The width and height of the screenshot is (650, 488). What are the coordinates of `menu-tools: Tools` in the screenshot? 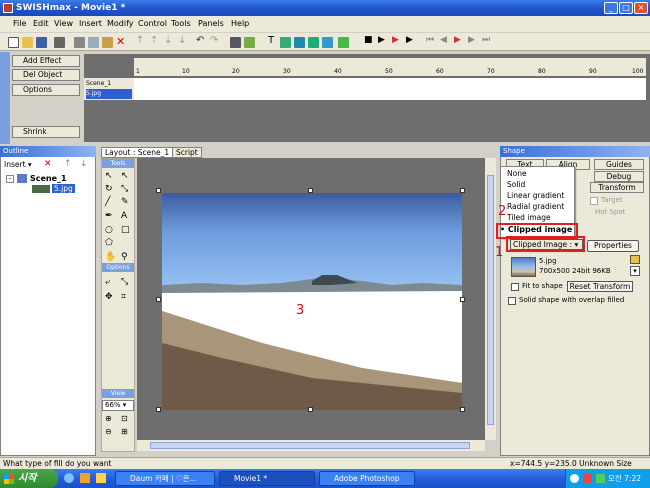 It's located at (181, 24).